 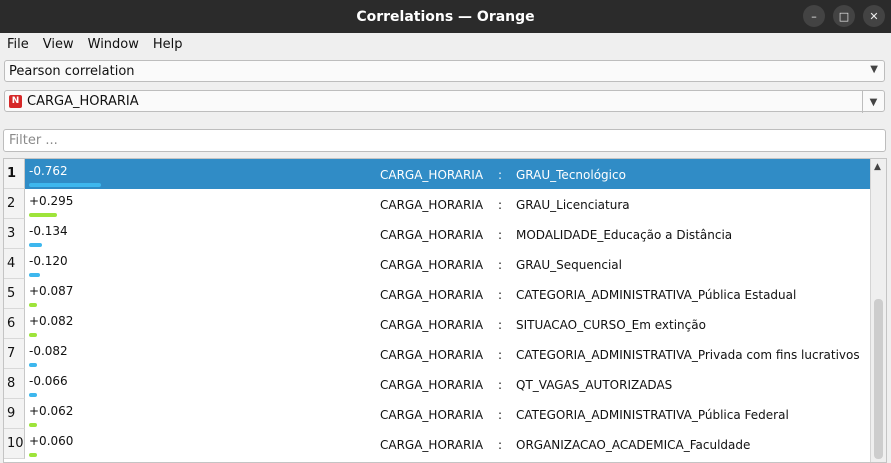 What do you see at coordinates (573, 205) in the screenshot?
I see `second-variable: GRAU_Licenciatura` at bounding box center [573, 205].